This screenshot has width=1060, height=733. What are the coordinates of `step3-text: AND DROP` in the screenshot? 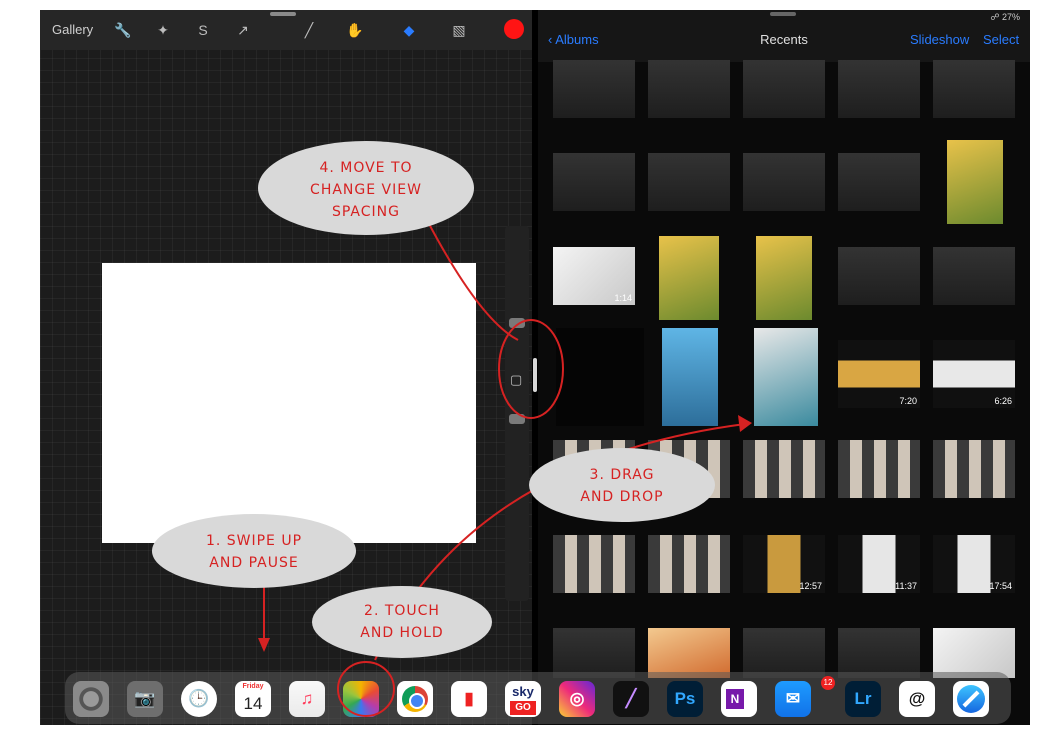 It's located at (621, 497).